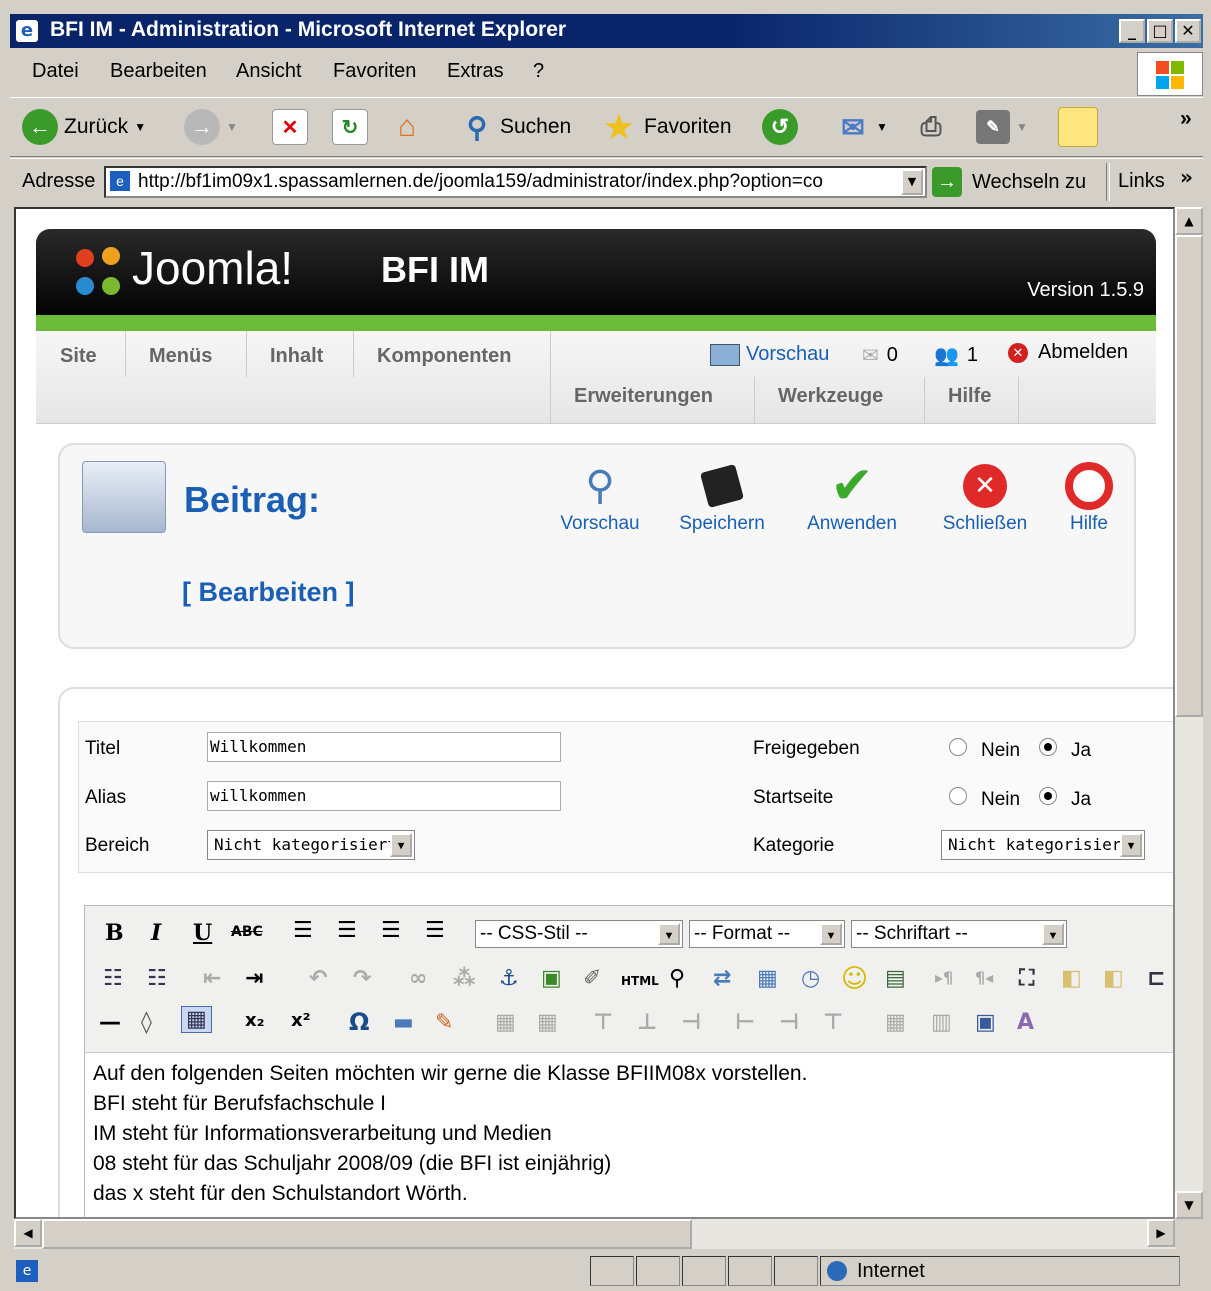 The image size is (1211, 1291). I want to click on media-icon: ▤, so click(895, 978).